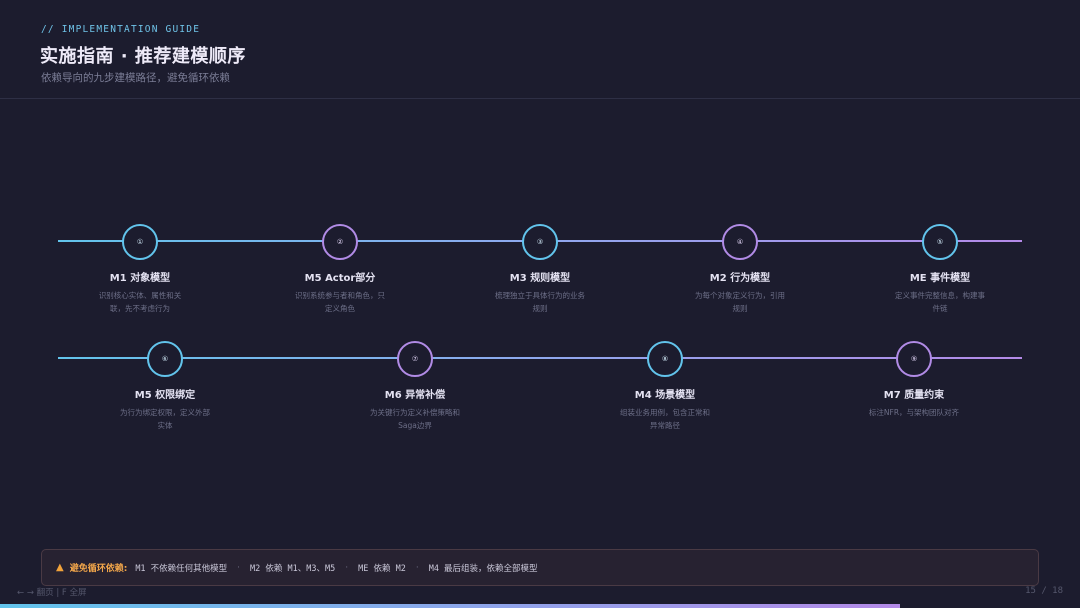 The image size is (1080, 608). I want to click on step-title: M4 场景模型, so click(665, 395).